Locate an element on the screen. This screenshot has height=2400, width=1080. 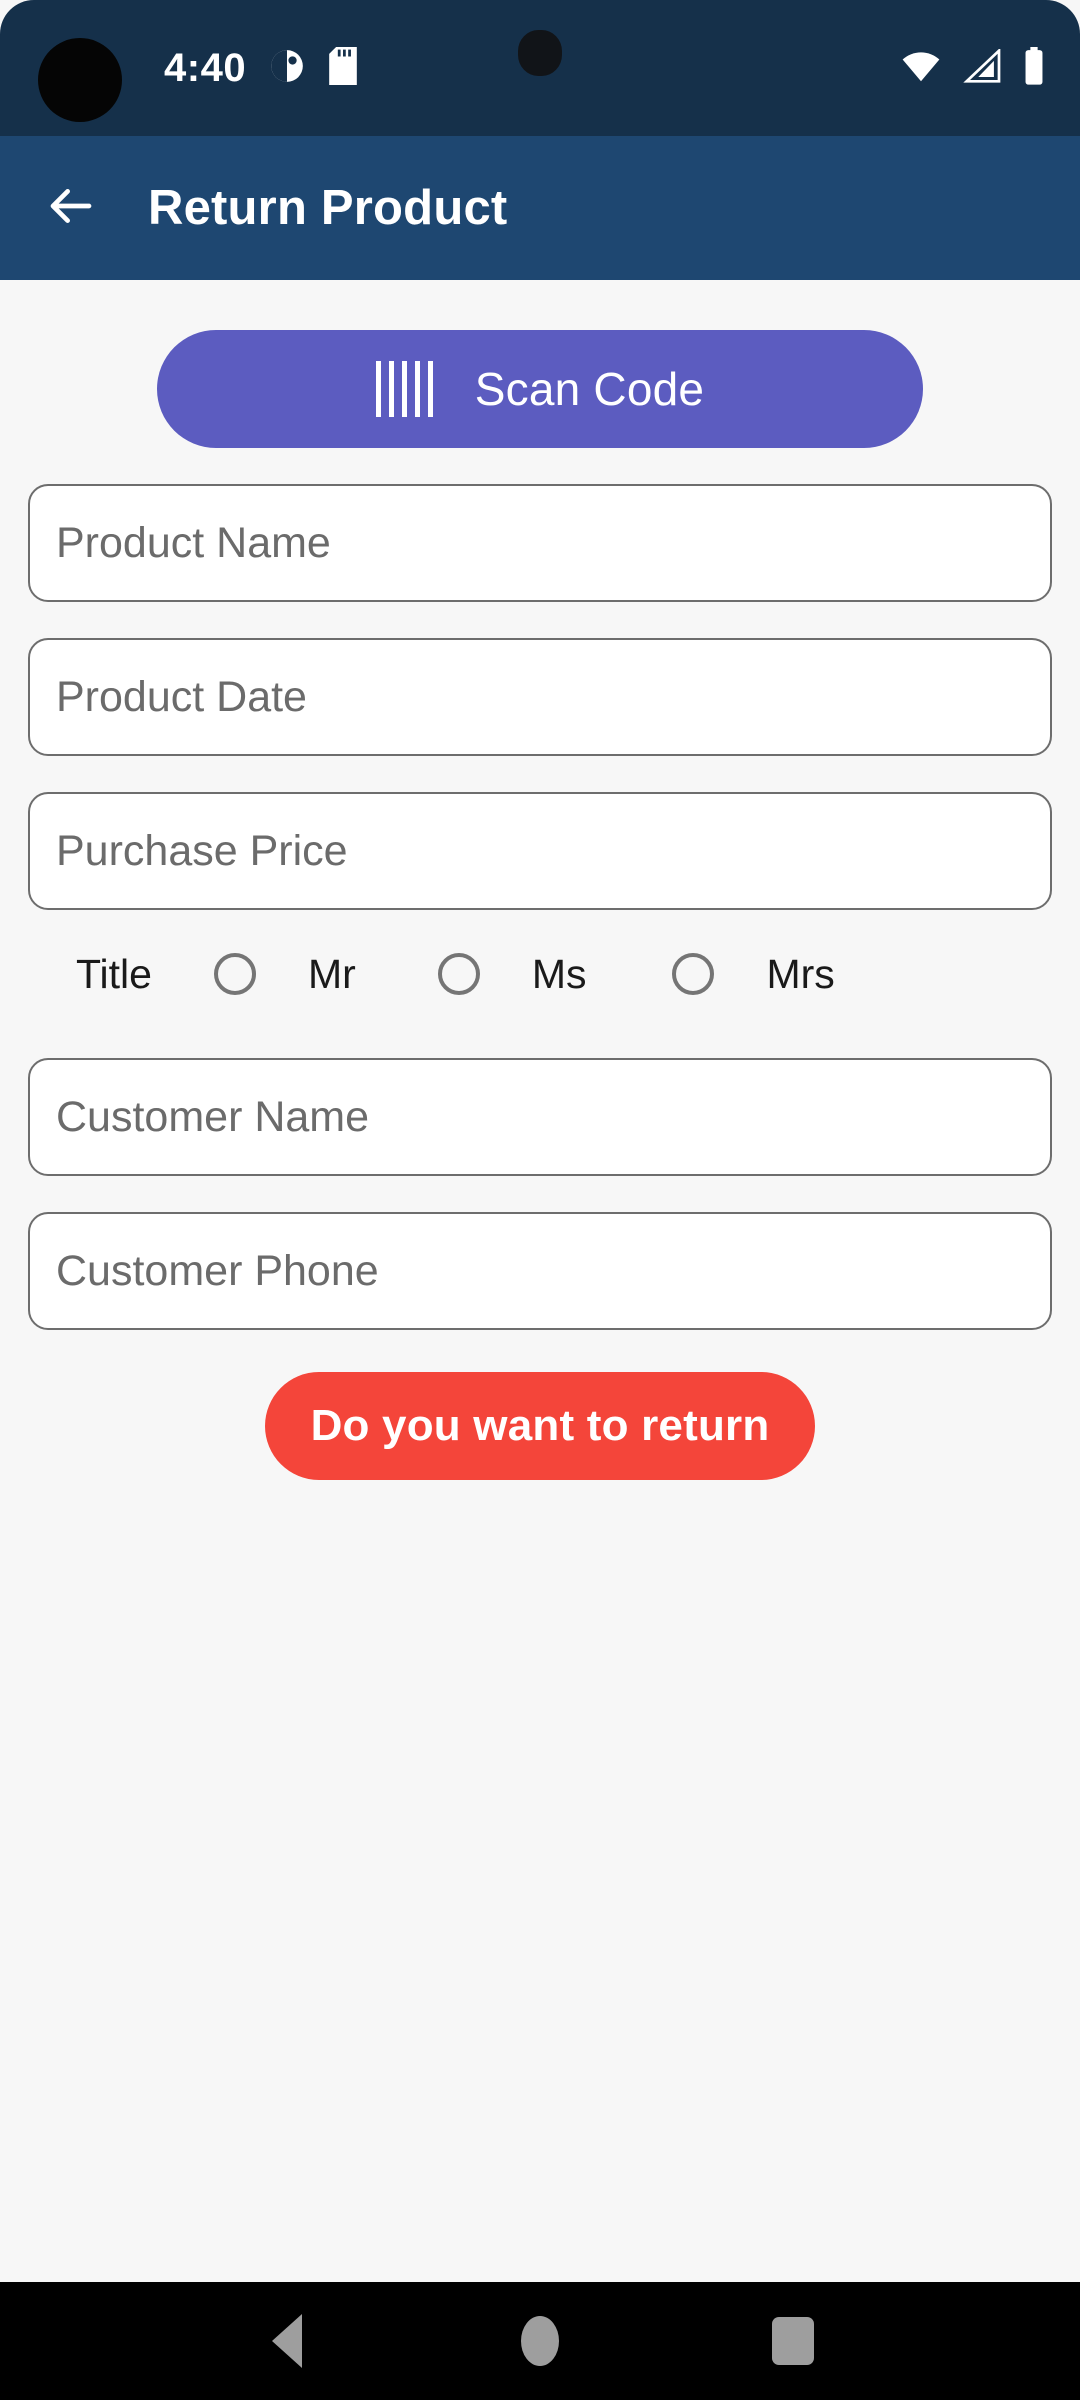
product-name-field is located at coordinates (540, 543).